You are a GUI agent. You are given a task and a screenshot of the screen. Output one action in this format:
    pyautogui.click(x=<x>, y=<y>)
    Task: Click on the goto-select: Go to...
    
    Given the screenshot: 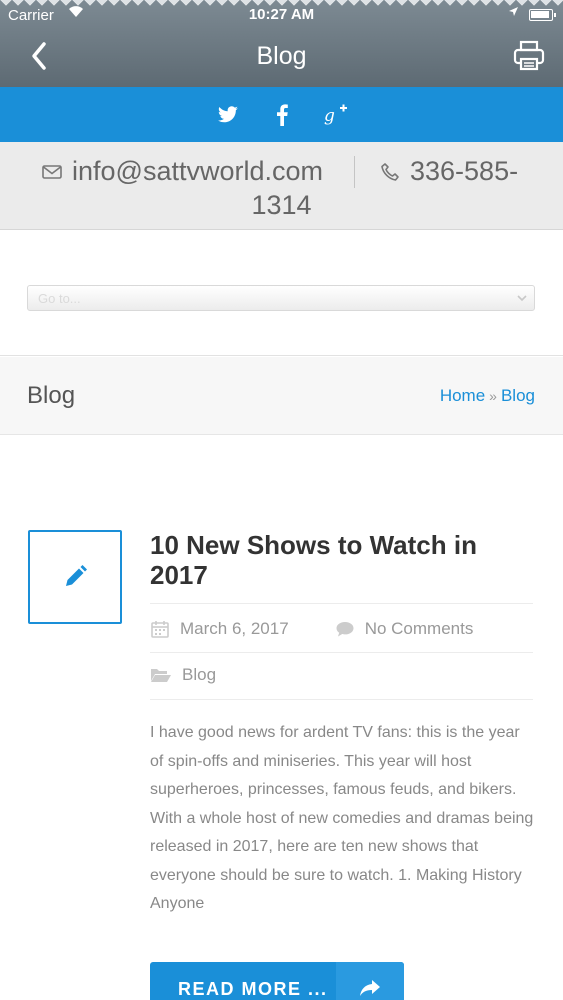 What is the action you would take?
    pyautogui.click(x=281, y=298)
    